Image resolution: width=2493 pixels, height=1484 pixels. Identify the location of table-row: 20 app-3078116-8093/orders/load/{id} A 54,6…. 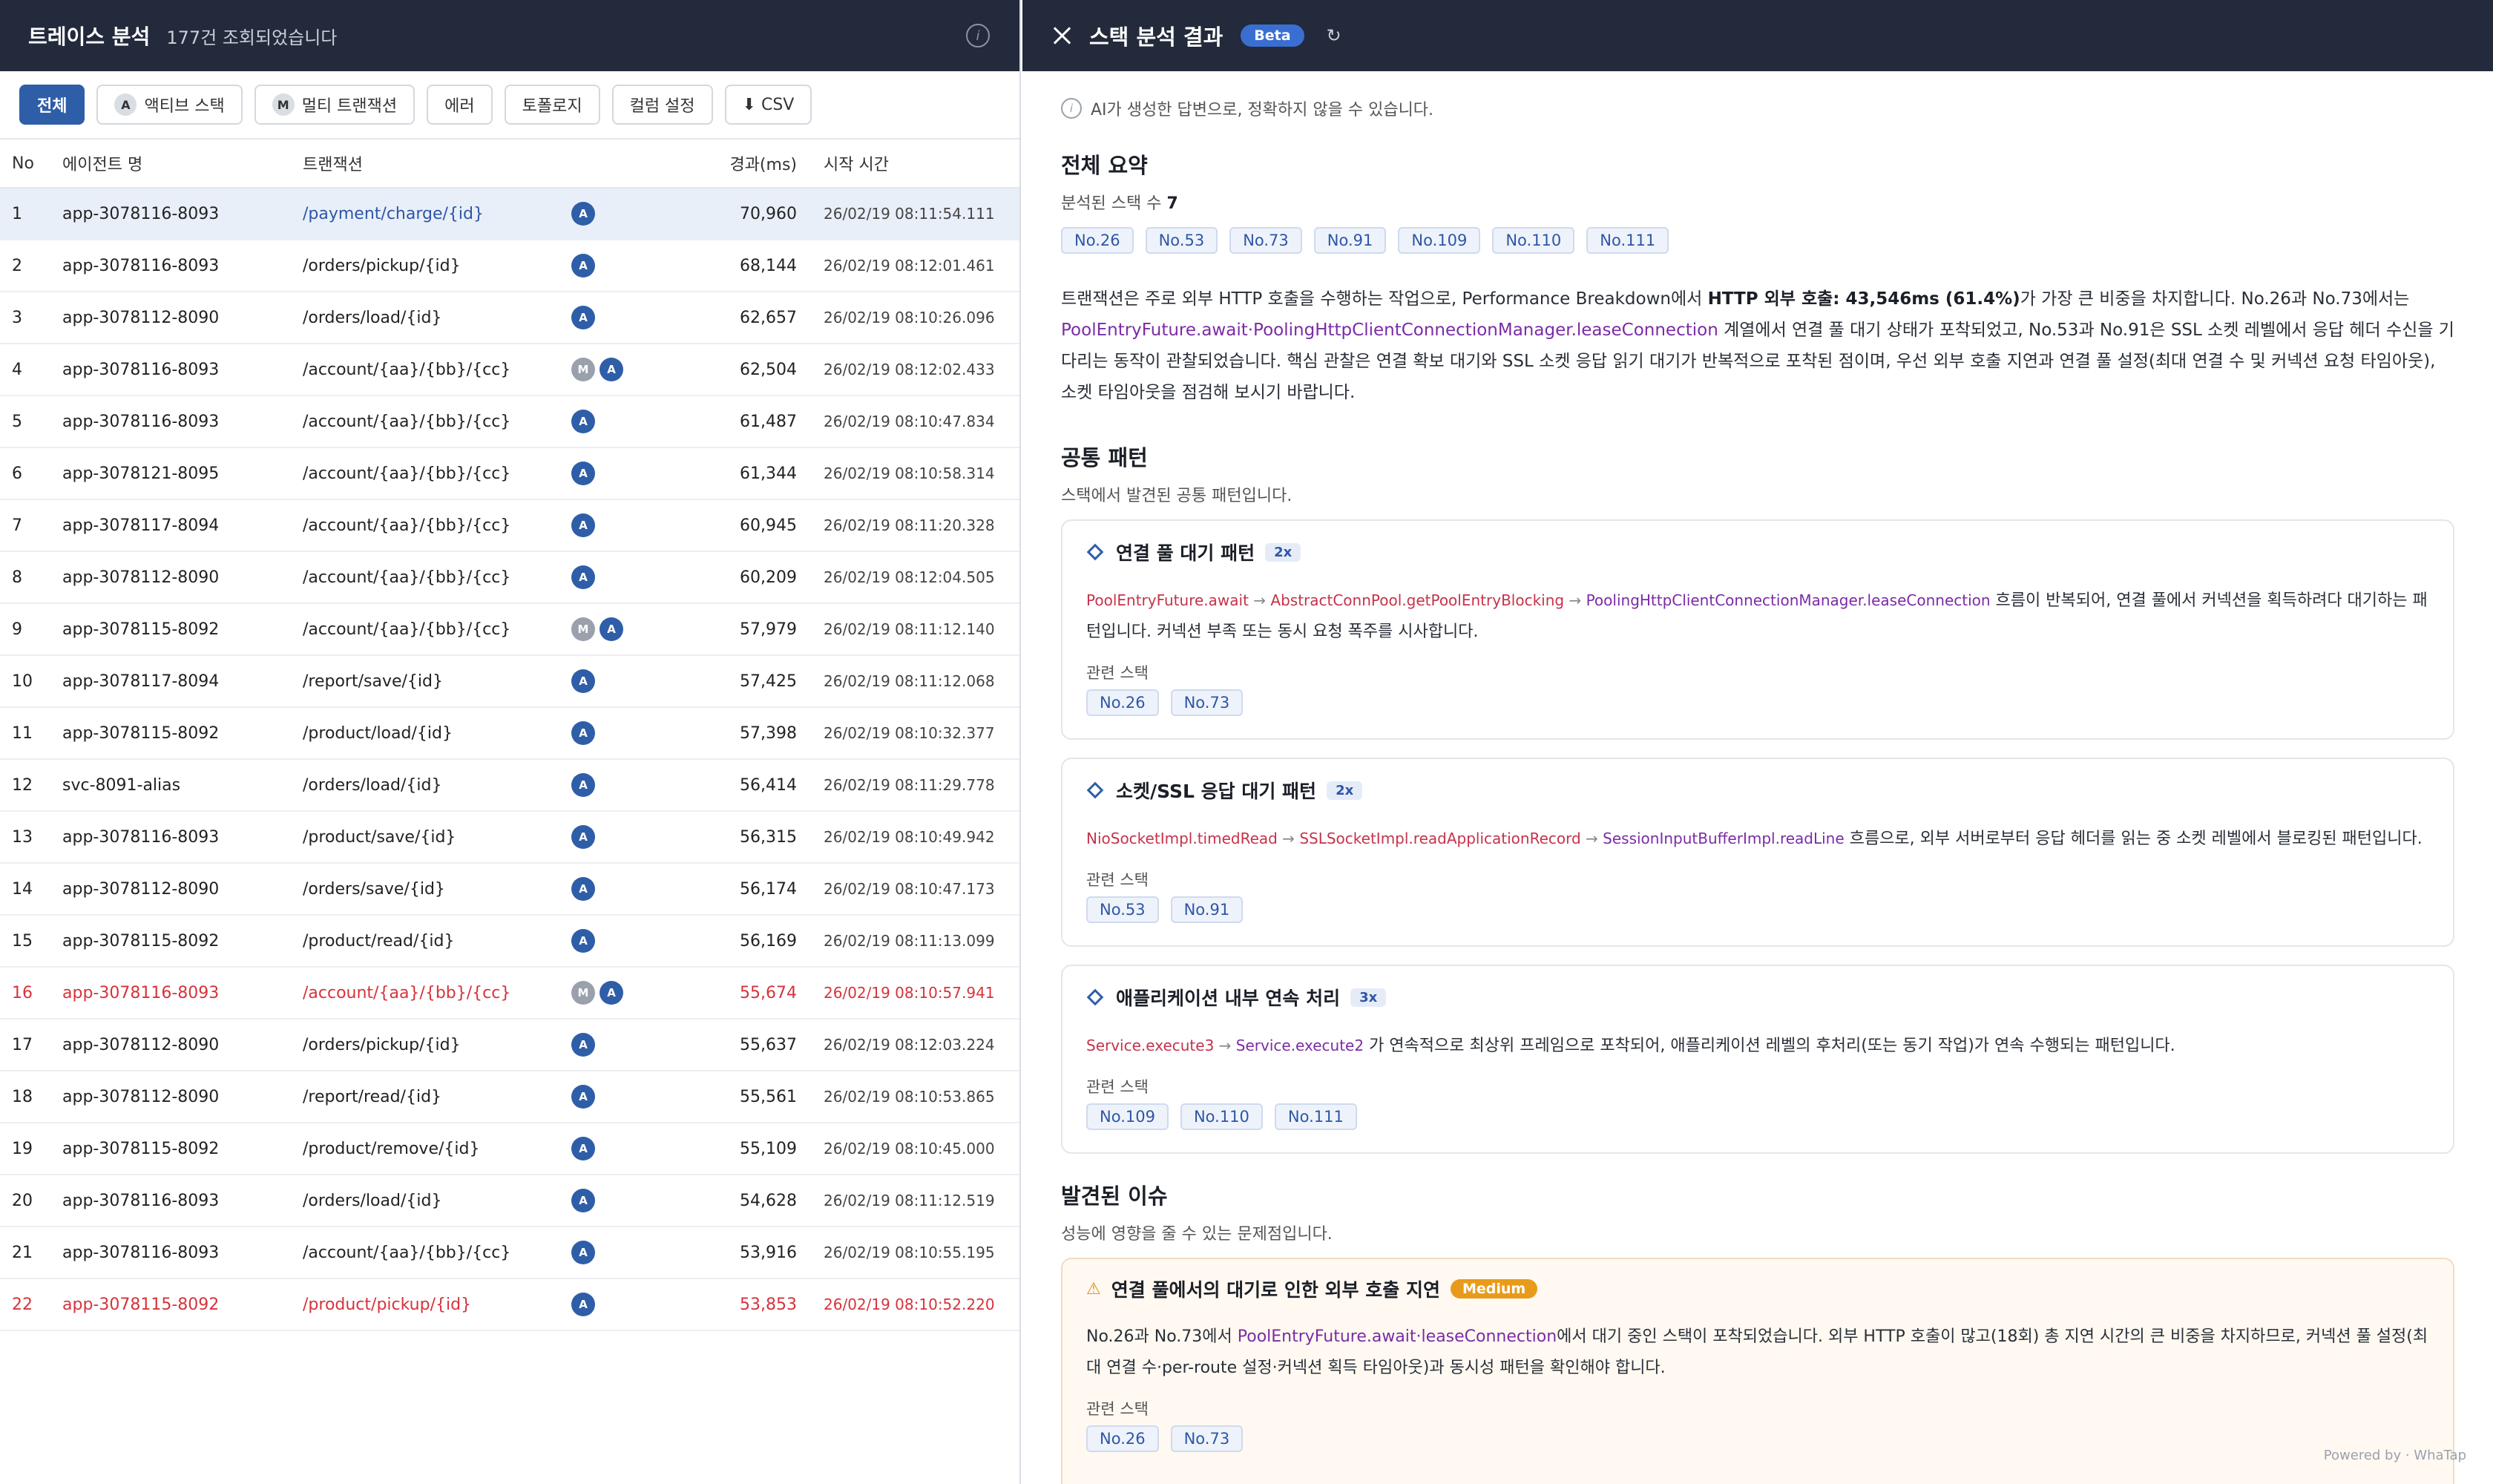
(509, 1201).